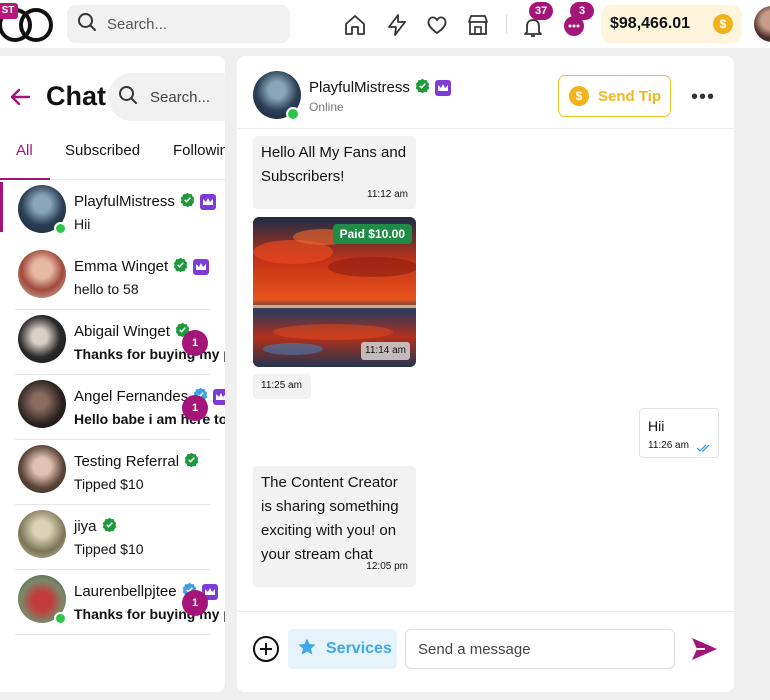 The width and height of the screenshot is (770, 700). What do you see at coordinates (24, 150) in the screenshot?
I see `tab-all: All` at bounding box center [24, 150].